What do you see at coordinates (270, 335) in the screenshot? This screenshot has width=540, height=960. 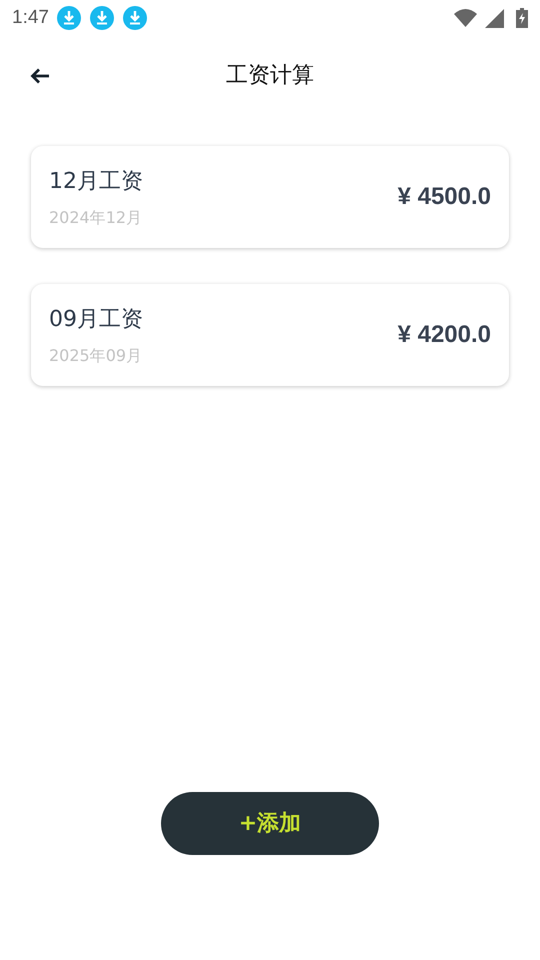 I see `salary-card: 09月工资 2025年09月 ¥ 4200.0` at bounding box center [270, 335].